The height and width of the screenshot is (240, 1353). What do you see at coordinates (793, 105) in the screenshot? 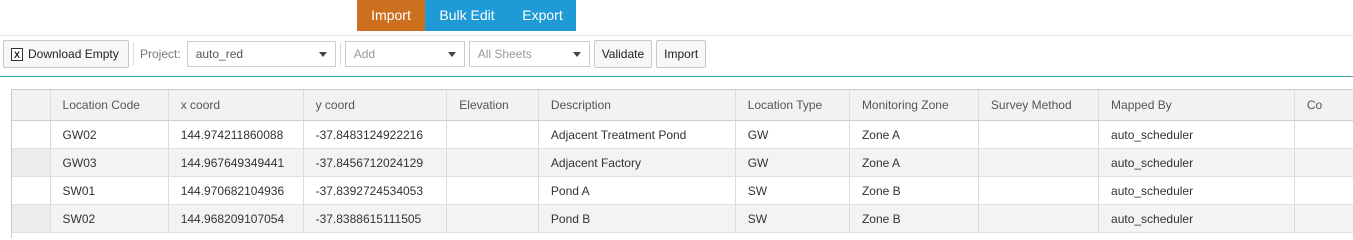
I see `column-header: Location Type` at bounding box center [793, 105].